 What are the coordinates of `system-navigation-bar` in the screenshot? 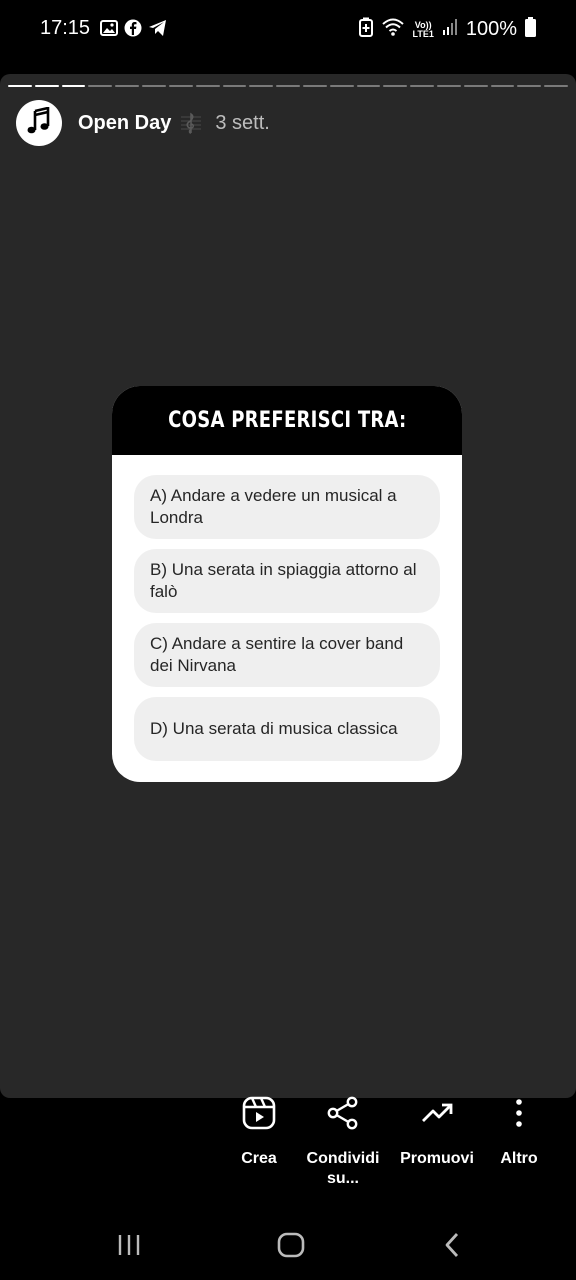 It's located at (288, 1246).